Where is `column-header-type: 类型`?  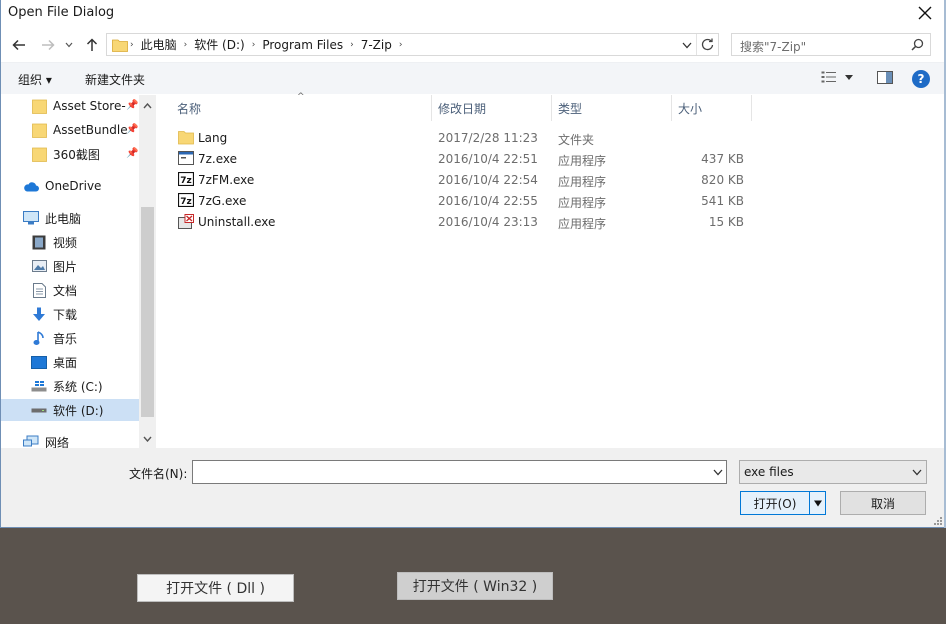 column-header-type: 类型 is located at coordinates (612, 108).